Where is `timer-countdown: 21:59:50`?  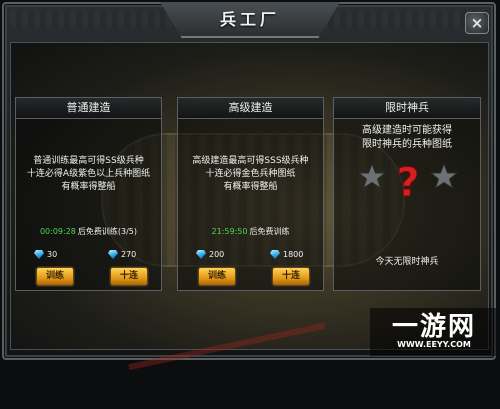
timer-countdown: 21:59:50 is located at coordinates (229, 231).